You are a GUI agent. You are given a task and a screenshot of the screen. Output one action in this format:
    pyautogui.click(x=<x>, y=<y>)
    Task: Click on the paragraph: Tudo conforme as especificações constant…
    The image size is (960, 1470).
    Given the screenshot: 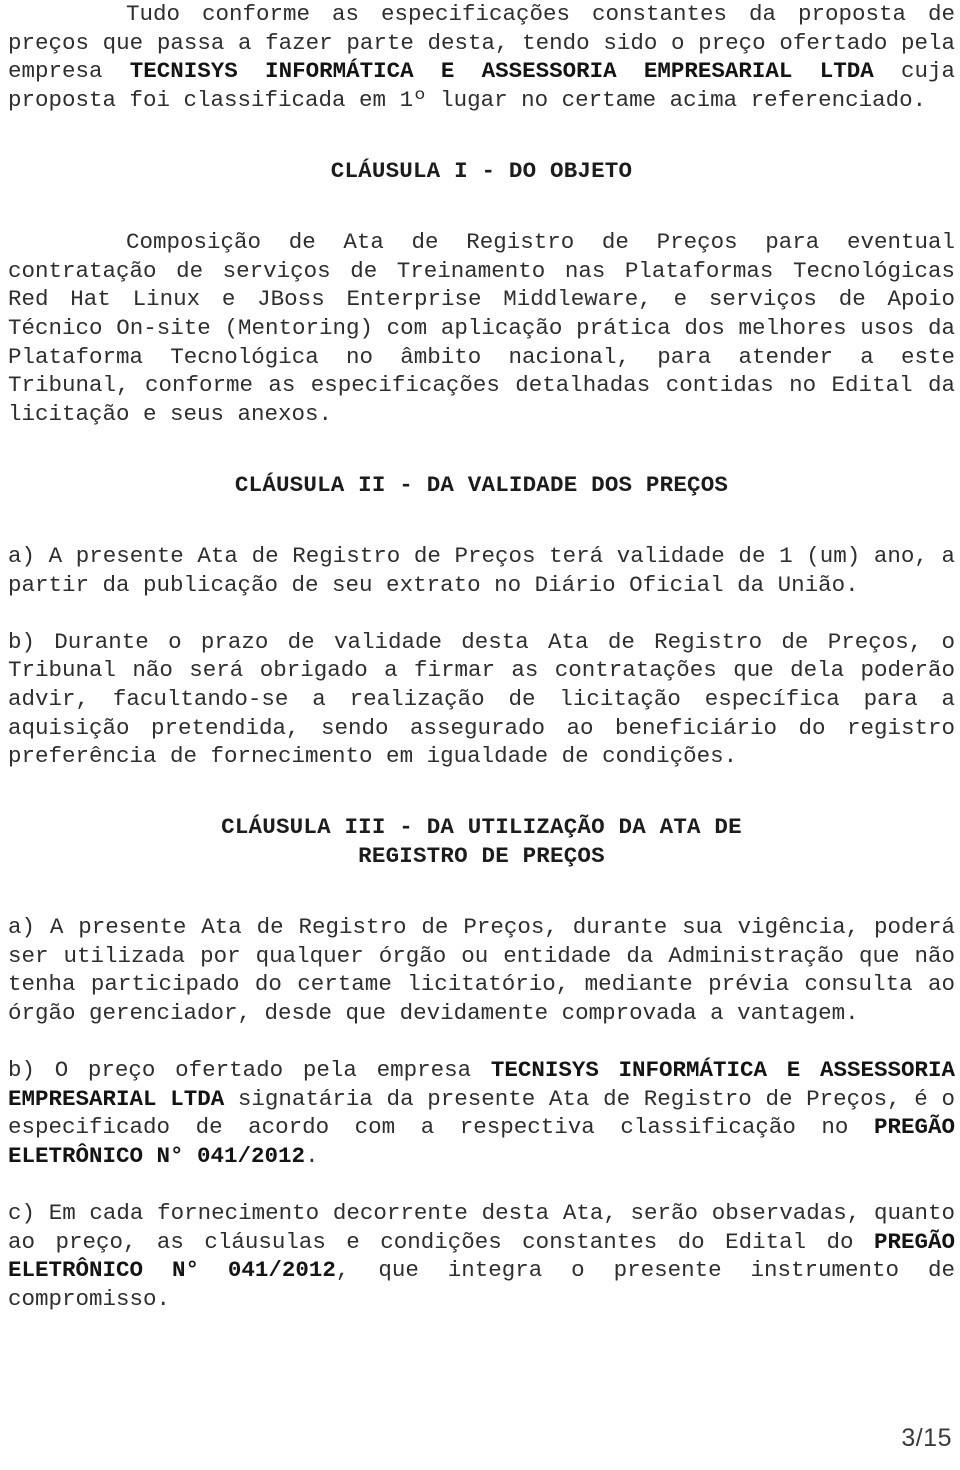 What is the action you would take?
    pyautogui.click(x=481, y=57)
    